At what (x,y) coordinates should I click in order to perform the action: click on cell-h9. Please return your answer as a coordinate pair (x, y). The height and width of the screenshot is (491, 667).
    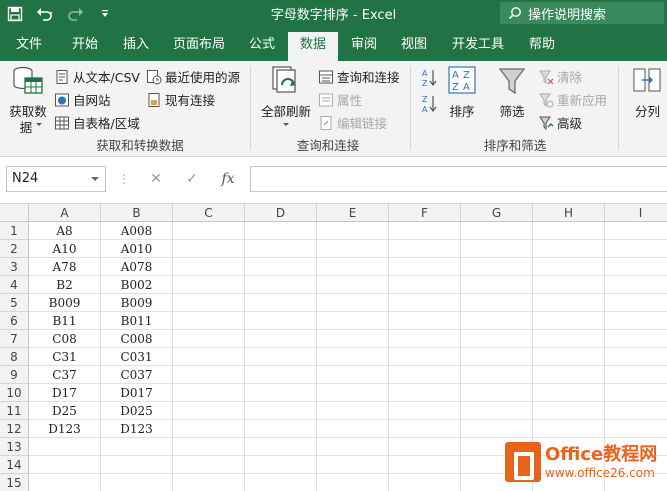
    Looking at the image, I should click on (569, 375).